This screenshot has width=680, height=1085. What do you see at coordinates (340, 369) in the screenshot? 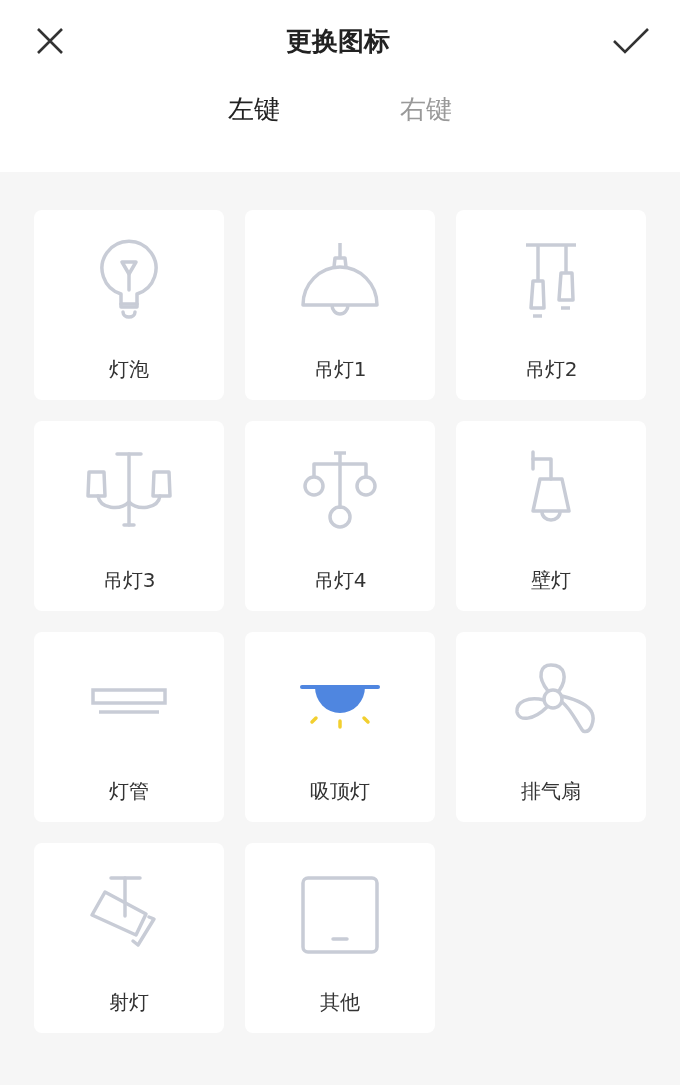
I see `icon-label: 吊灯1` at bounding box center [340, 369].